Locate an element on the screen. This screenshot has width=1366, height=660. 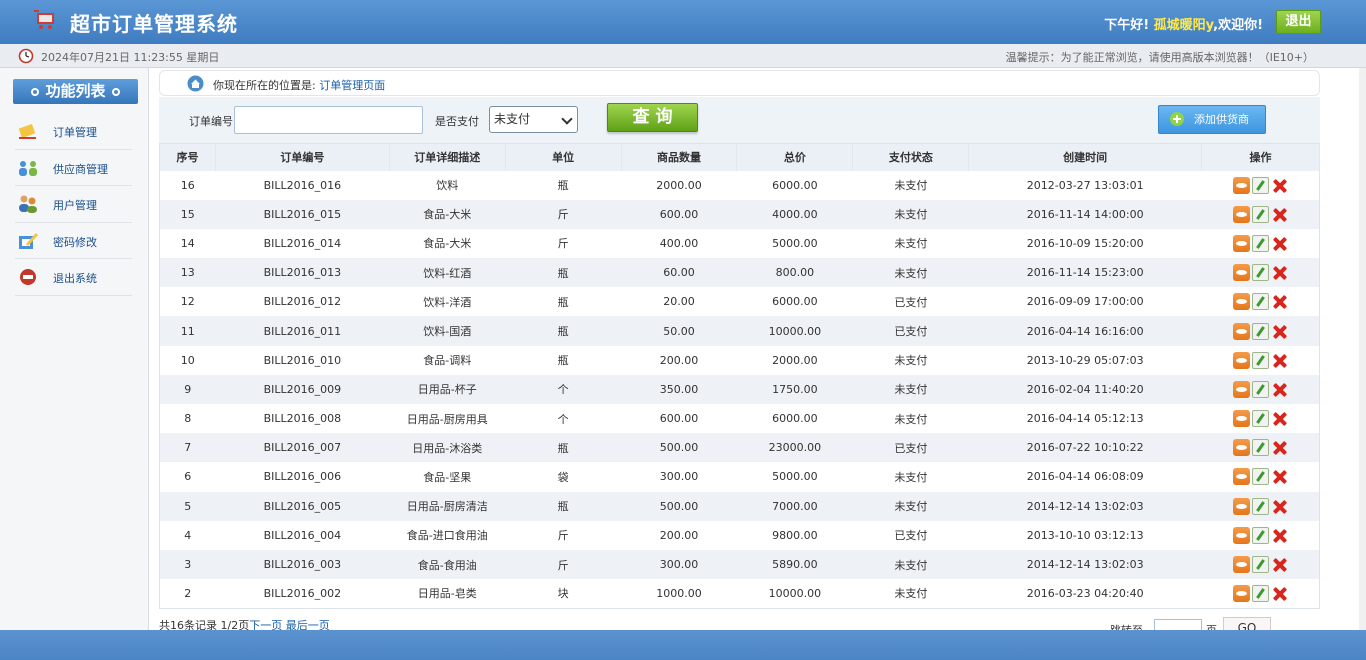
add-provider-button: 添加供货商 is located at coordinates (1212, 119).